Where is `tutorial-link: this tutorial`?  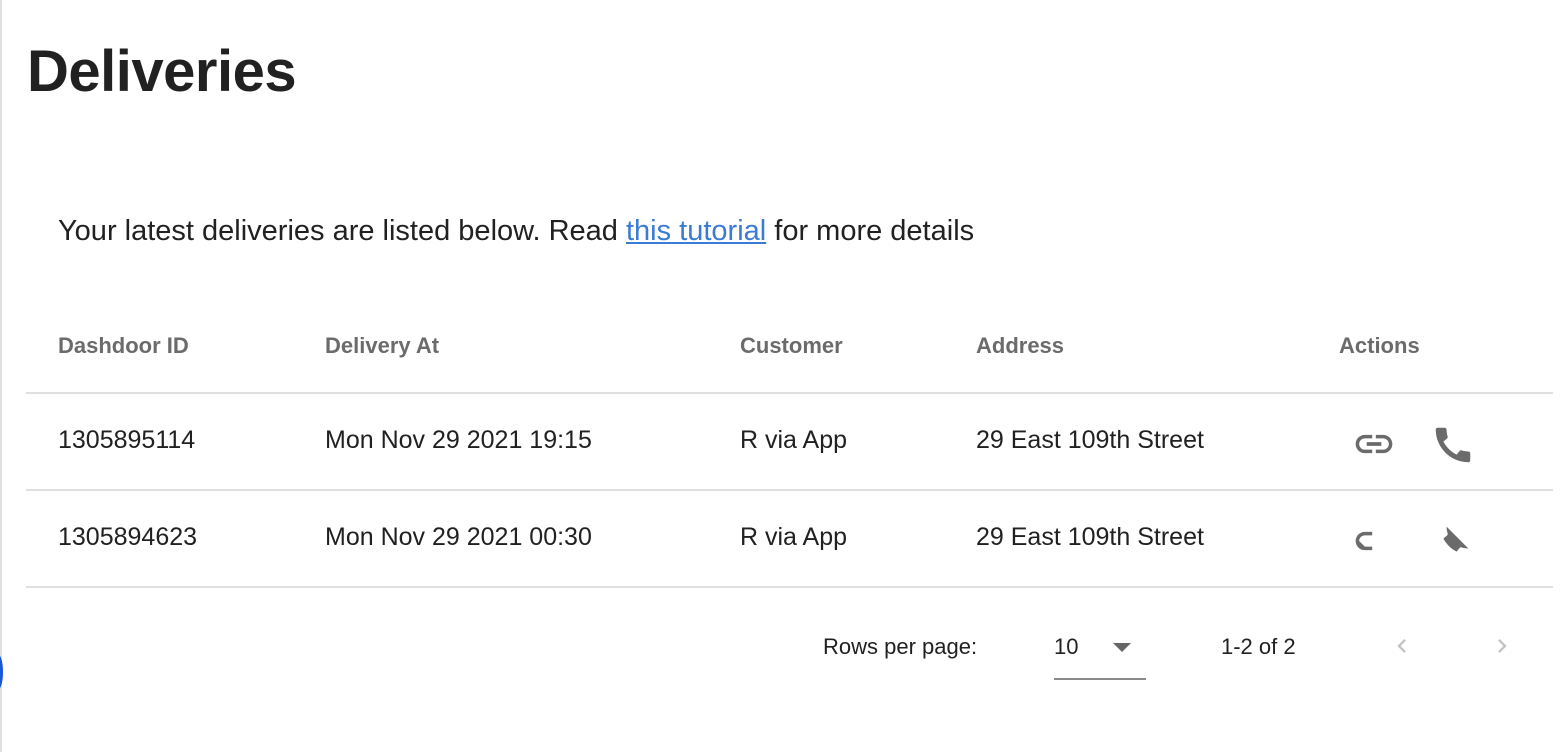
tutorial-link: this tutorial is located at coordinates (696, 231).